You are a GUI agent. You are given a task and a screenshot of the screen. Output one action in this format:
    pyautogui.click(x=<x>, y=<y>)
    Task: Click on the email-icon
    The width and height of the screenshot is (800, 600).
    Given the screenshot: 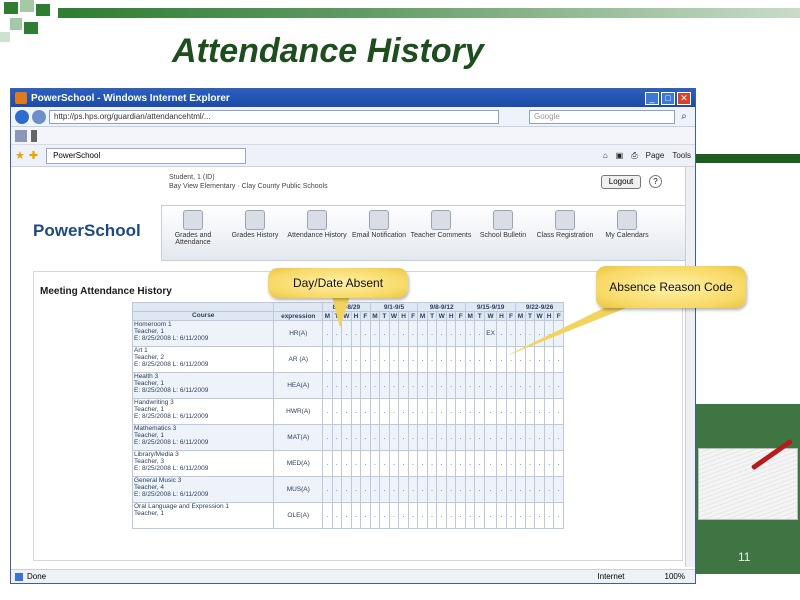 What is the action you would take?
    pyautogui.click(x=379, y=220)
    